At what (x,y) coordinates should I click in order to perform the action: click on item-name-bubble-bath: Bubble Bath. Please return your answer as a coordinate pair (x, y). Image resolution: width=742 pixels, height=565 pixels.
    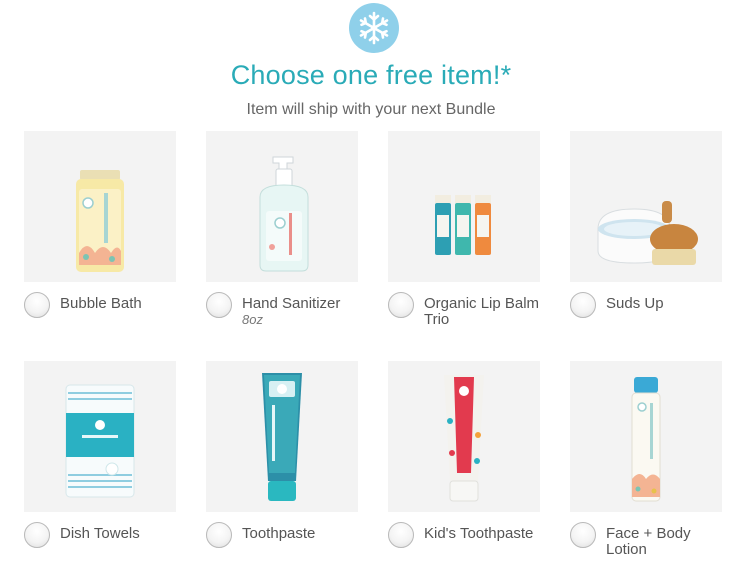
    Looking at the image, I should click on (101, 303).